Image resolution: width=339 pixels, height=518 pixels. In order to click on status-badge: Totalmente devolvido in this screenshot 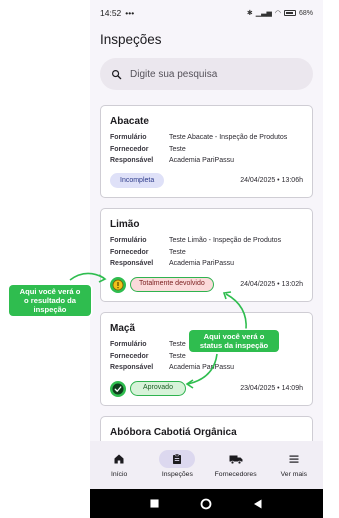, I will do `click(172, 284)`.